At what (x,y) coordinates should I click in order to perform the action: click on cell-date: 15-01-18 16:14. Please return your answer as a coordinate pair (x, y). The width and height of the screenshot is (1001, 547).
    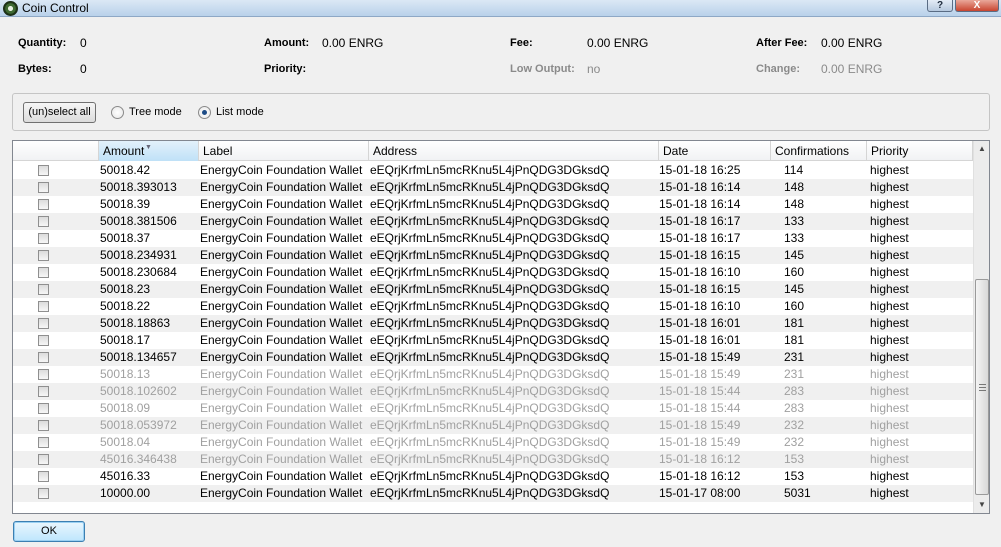
    Looking at the image, I should click on (700, 204).